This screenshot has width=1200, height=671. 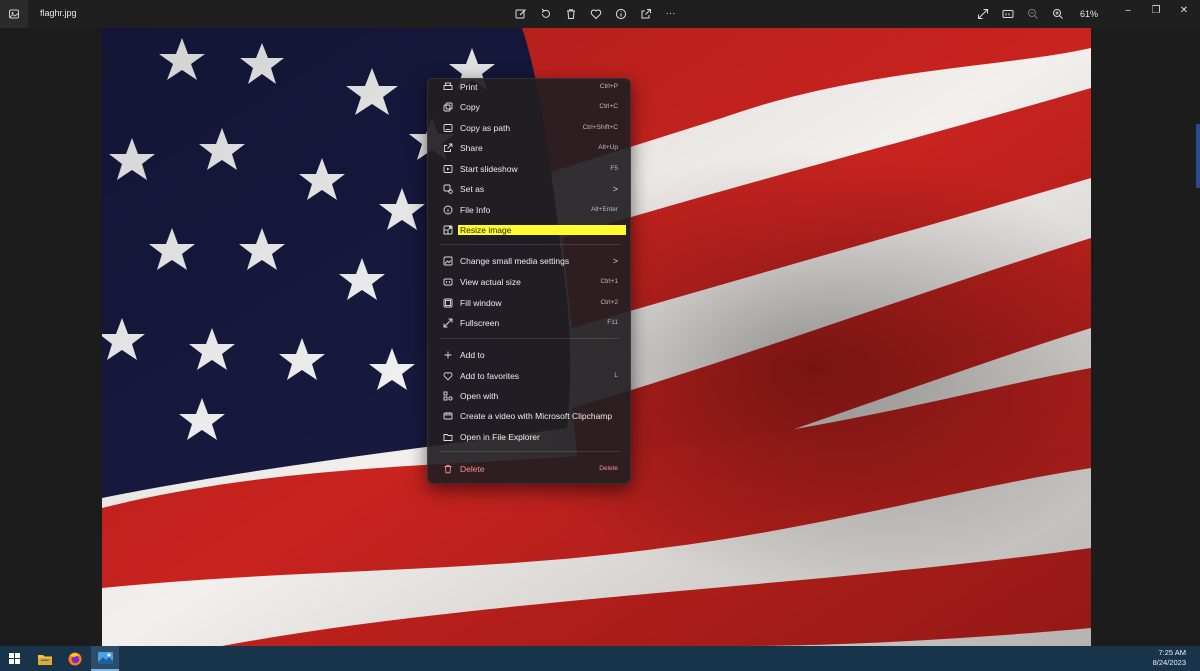 I want to click on menu-shortcut: Alt+Up, so click(x=608, y=147).